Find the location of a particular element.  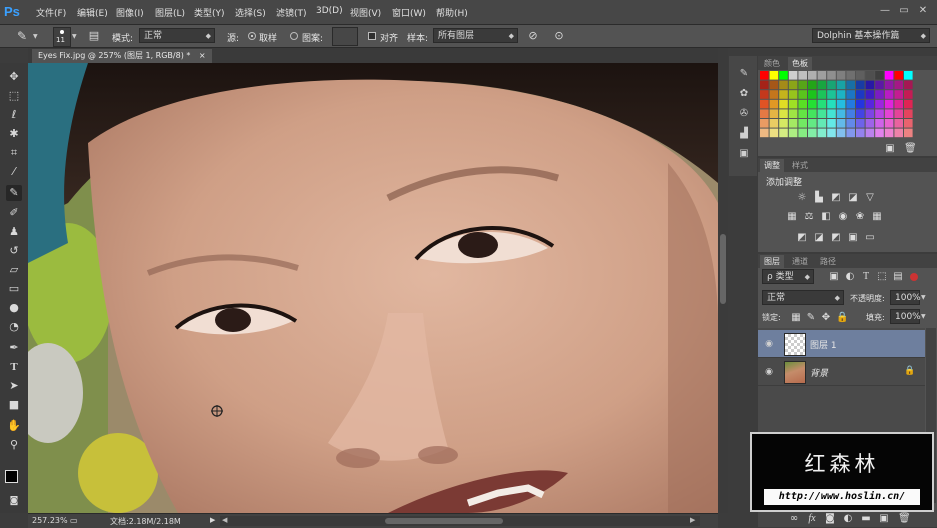

tab-adjustments: 调整 is located at coordinates (772, 165).